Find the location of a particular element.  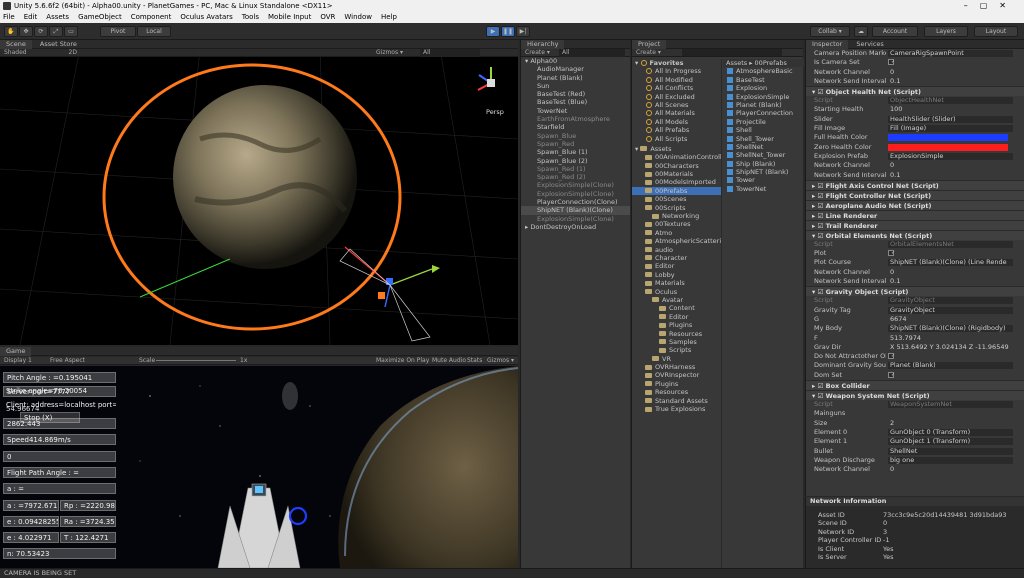

folder-item: VR is located at coordinates (676, 359).